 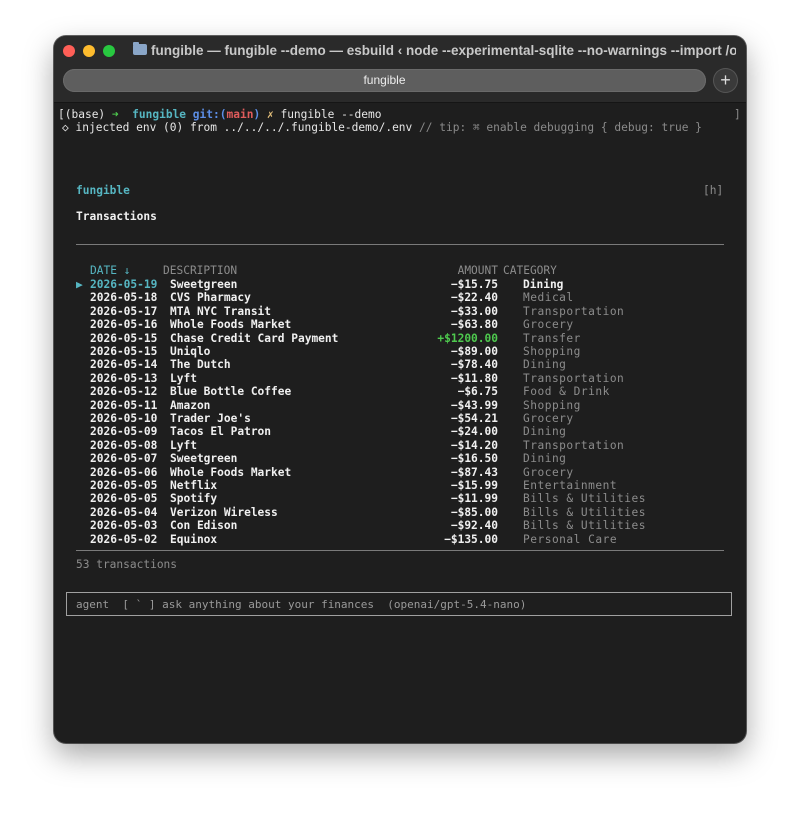 I want to click on row-date: 2026-05-11, so click(x=124, y=405).